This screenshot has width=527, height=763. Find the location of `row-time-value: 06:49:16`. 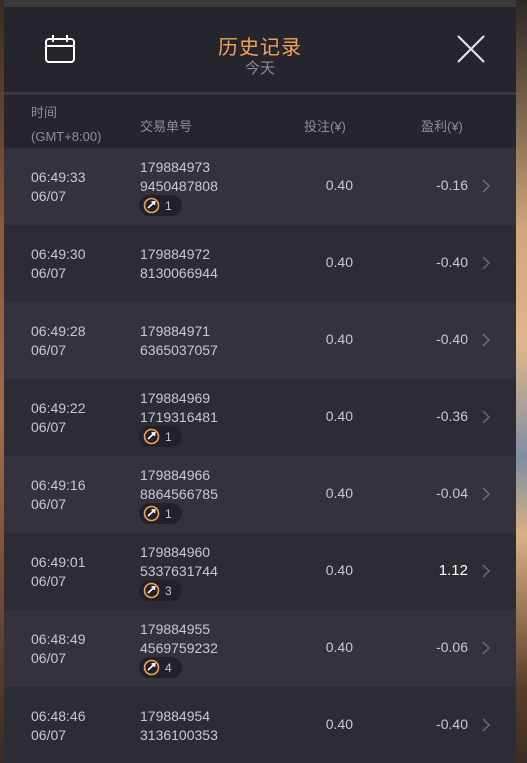

row-time-value: 06:49:16 is located at coordinates (58, 485).